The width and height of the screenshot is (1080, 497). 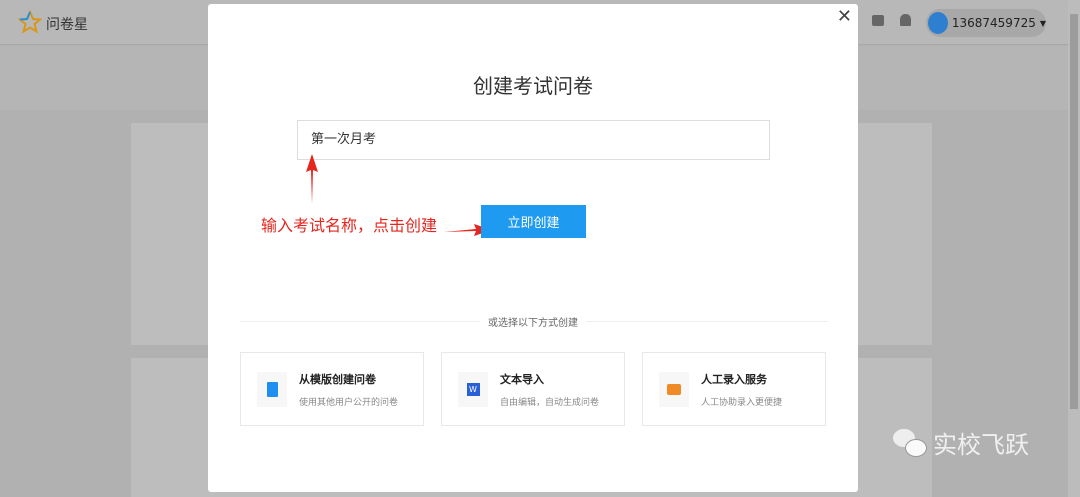 What do you see at coordinates (272, 389) in the screenshot?
I see `document-icon` at bounding box center [272, 389].